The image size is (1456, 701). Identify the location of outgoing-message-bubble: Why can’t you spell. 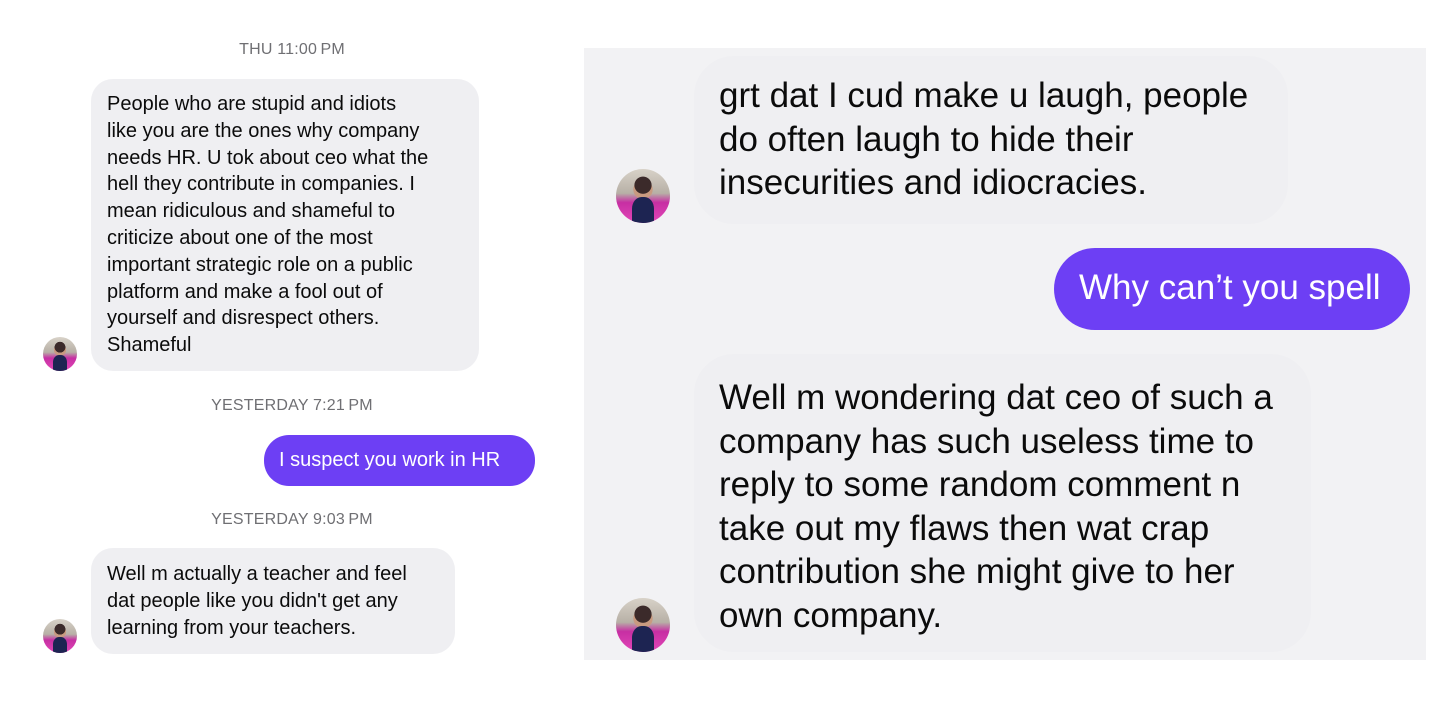
(1232, 289).